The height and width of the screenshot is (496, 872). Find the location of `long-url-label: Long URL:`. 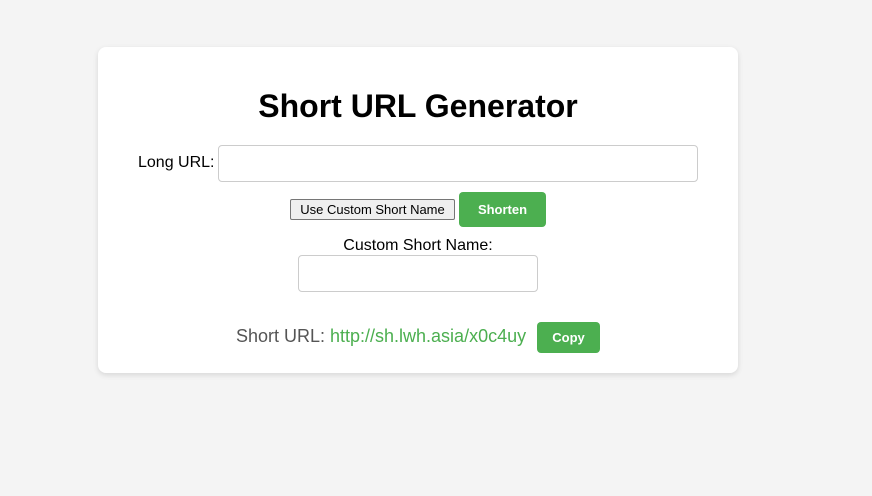

long-url-label: Long URL: is located at coordinates (176, 162).